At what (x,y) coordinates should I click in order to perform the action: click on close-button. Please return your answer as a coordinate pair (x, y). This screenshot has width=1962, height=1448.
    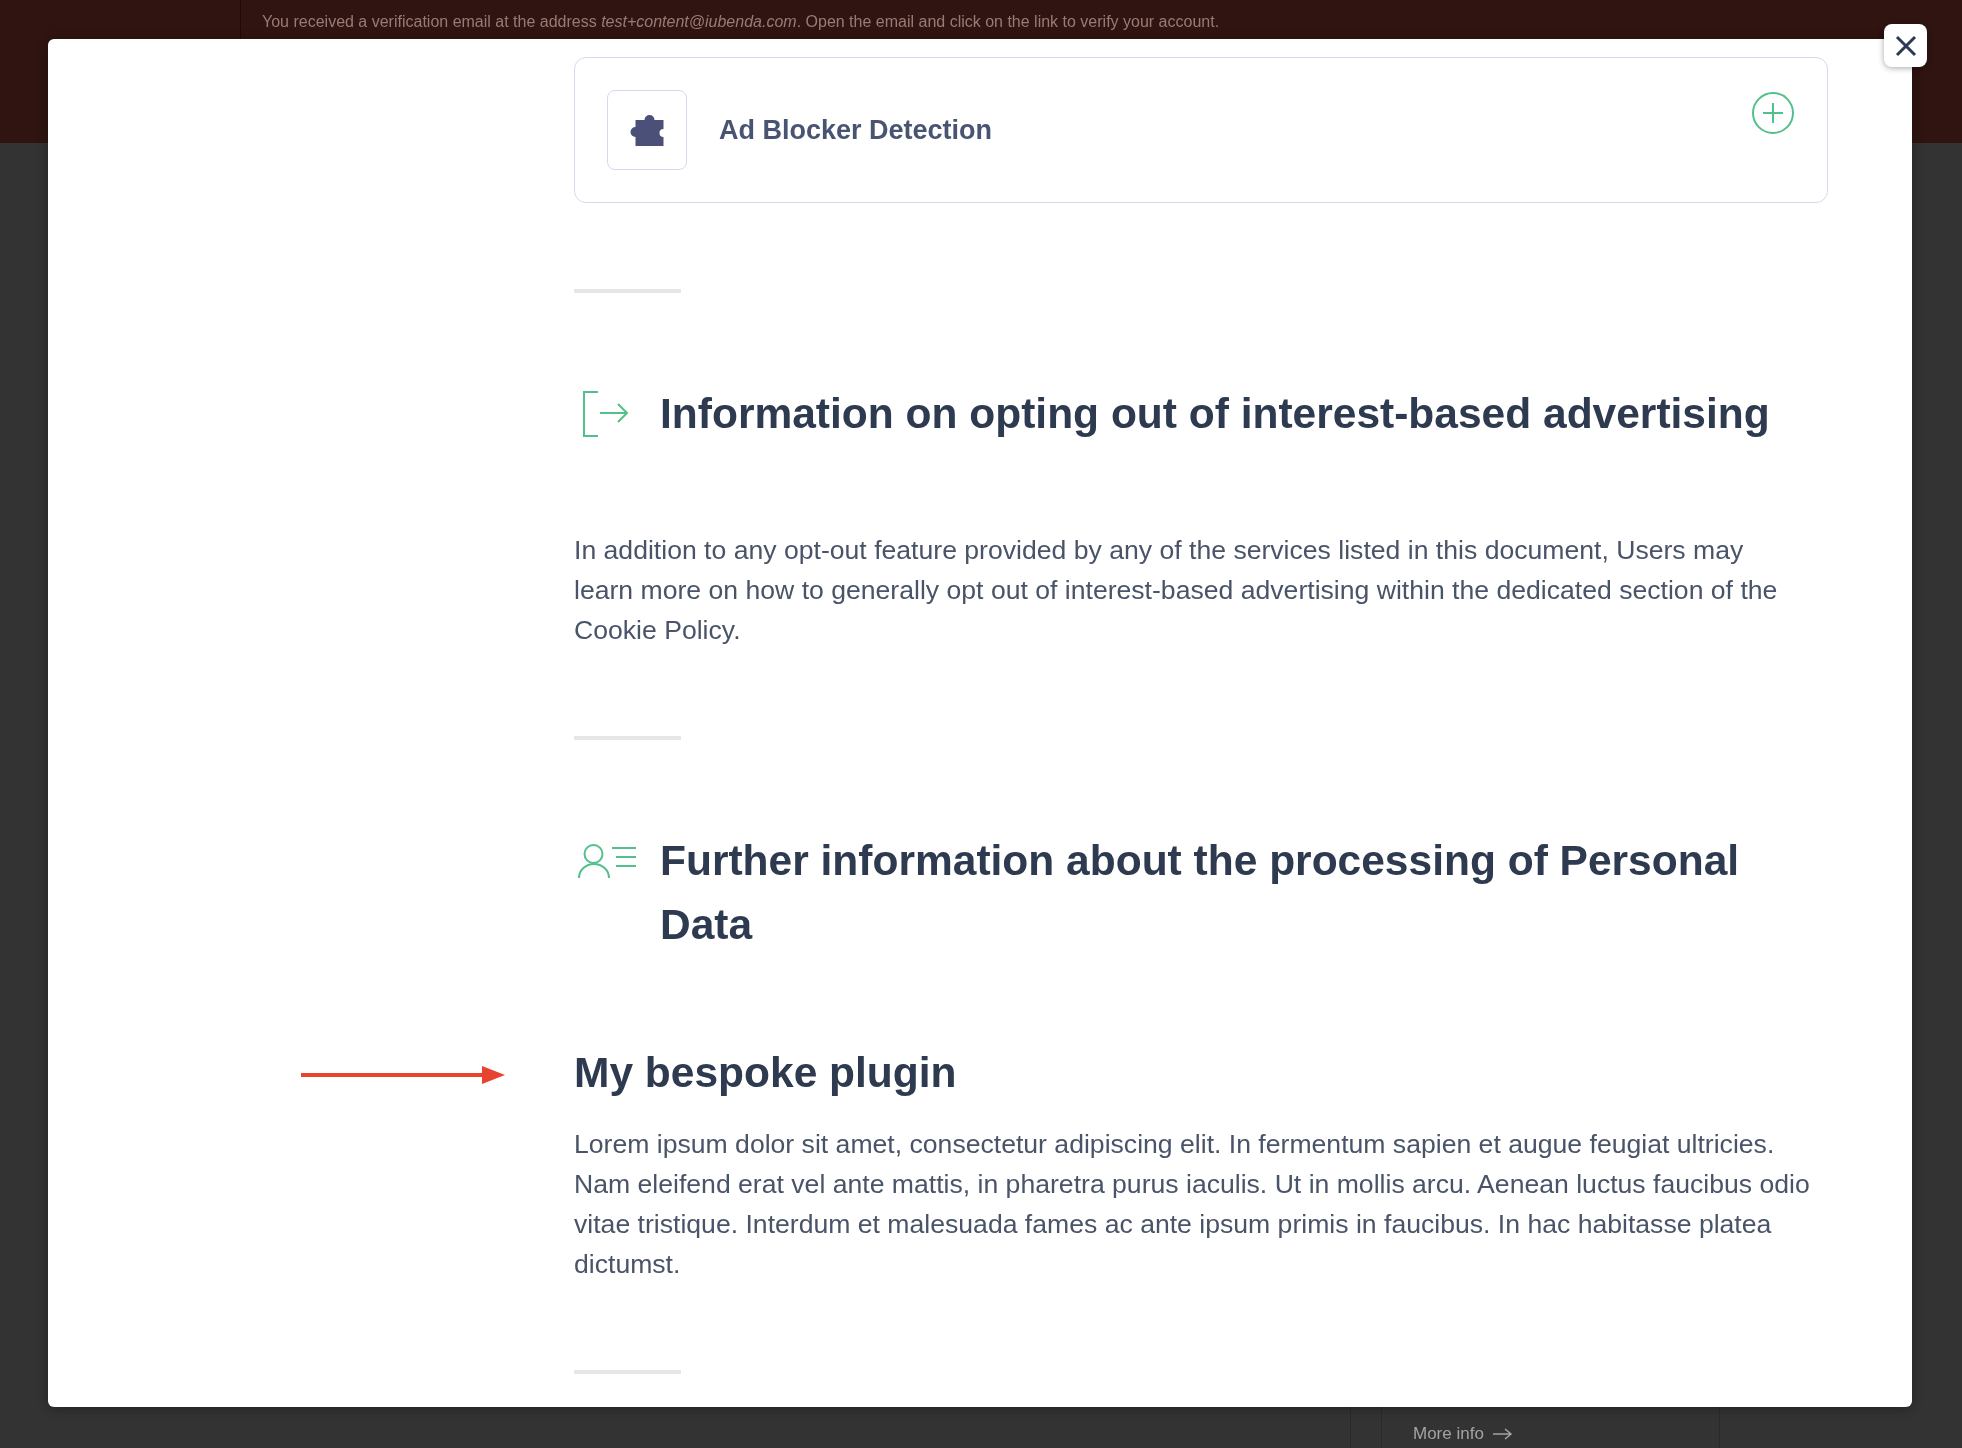
    Looking at the image, I should click on (1905, 45).